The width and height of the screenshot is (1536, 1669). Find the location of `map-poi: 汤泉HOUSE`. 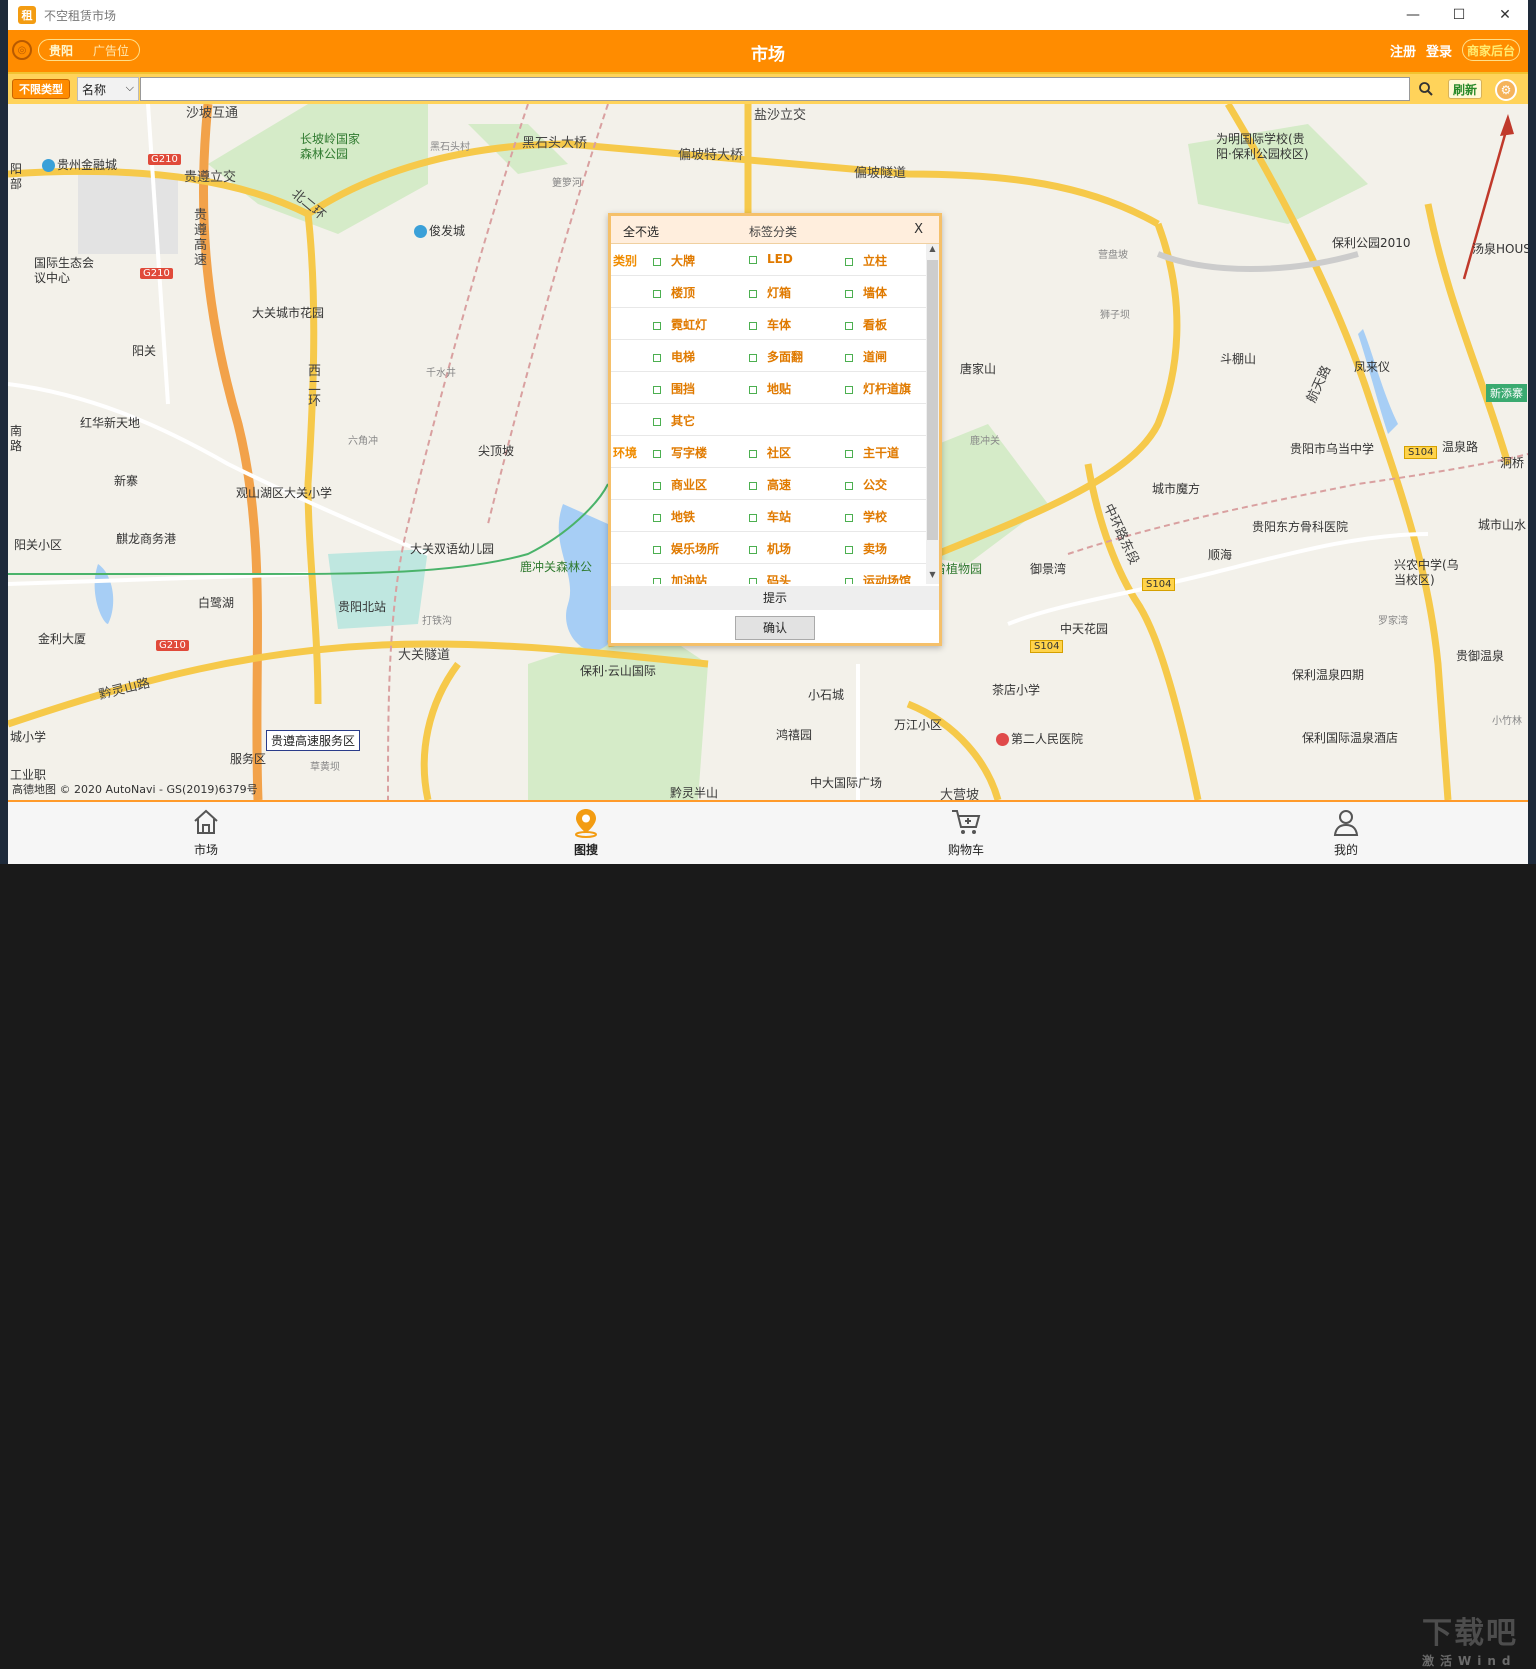

map-poi: 汤泉HOUSE is located at coordinates (1500, 248).